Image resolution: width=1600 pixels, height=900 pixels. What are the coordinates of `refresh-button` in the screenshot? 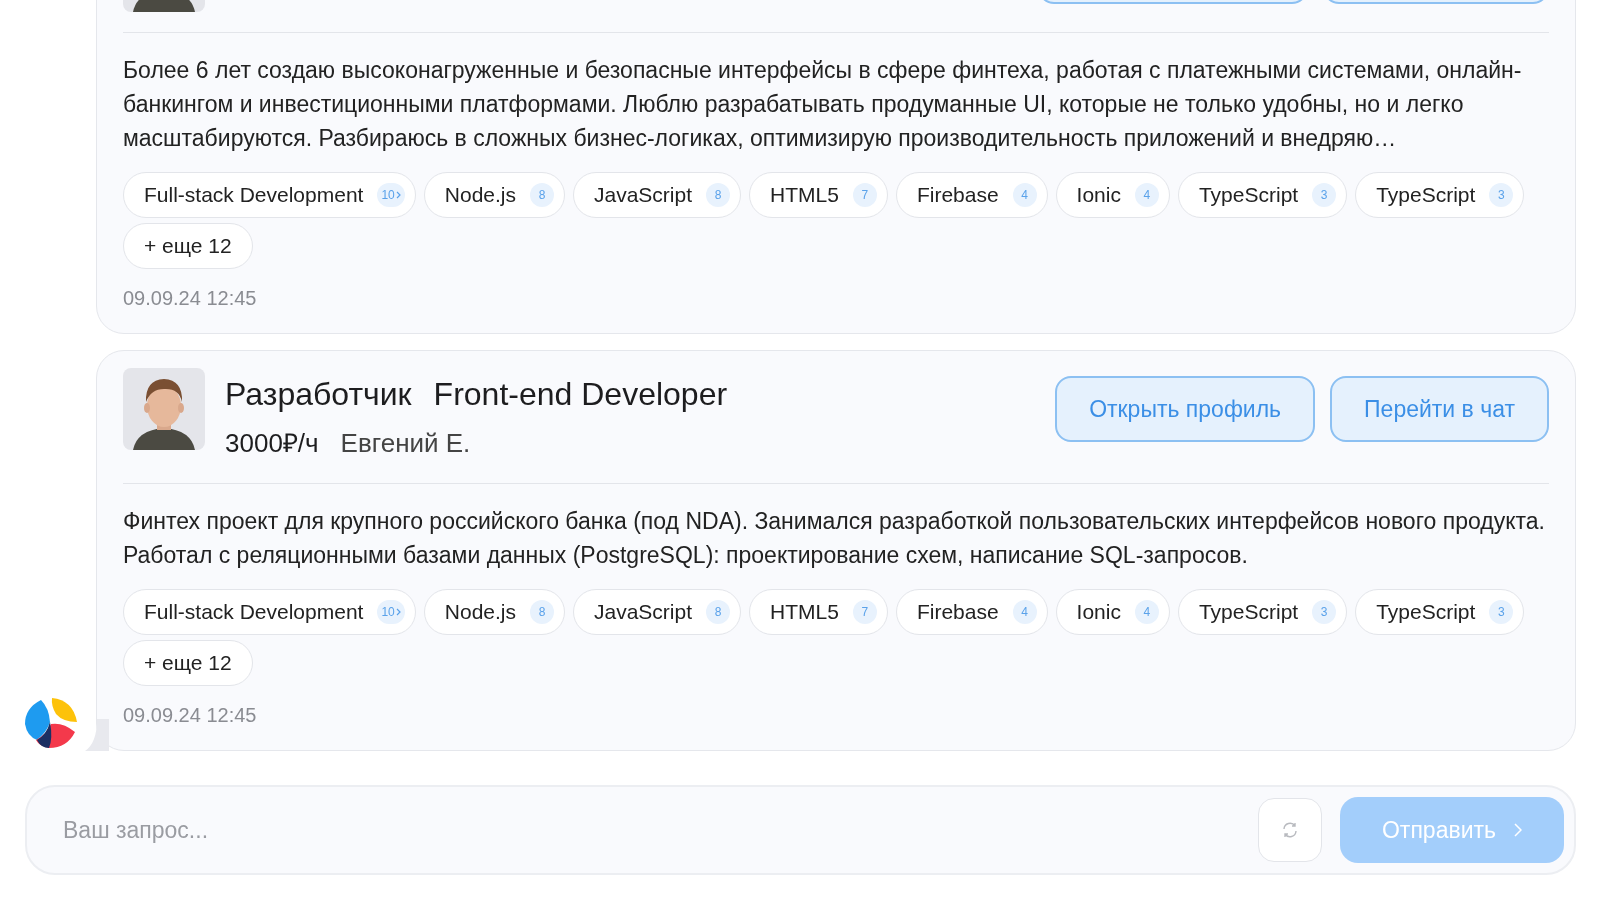 It's located at (1290, 830).